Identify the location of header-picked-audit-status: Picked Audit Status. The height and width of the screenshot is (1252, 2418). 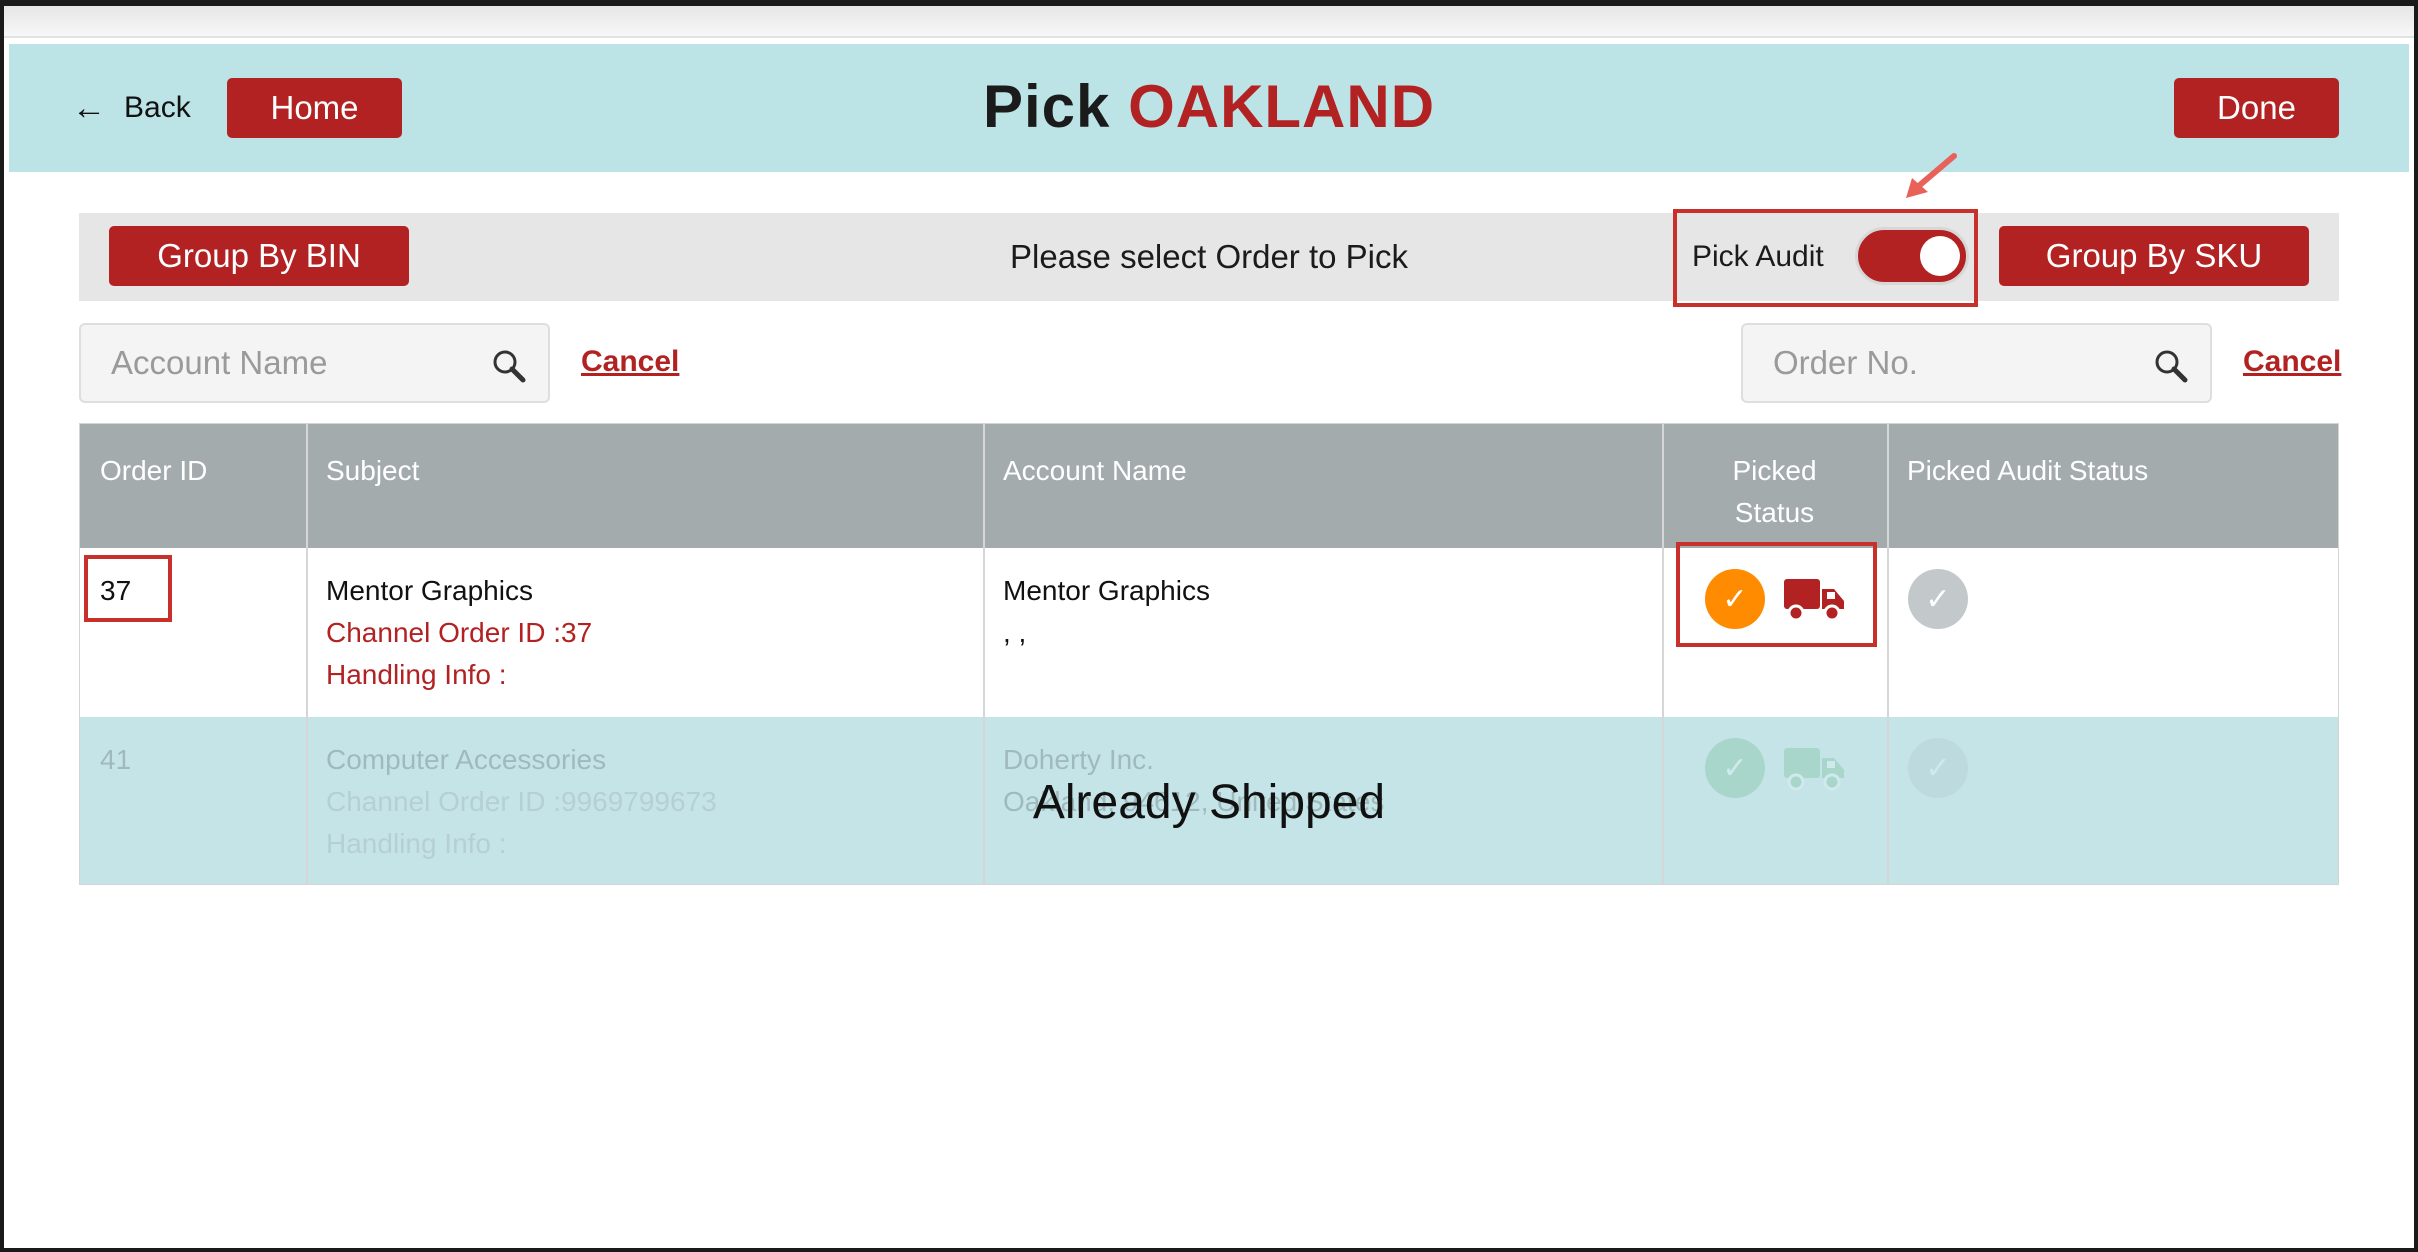
(2028, 470).